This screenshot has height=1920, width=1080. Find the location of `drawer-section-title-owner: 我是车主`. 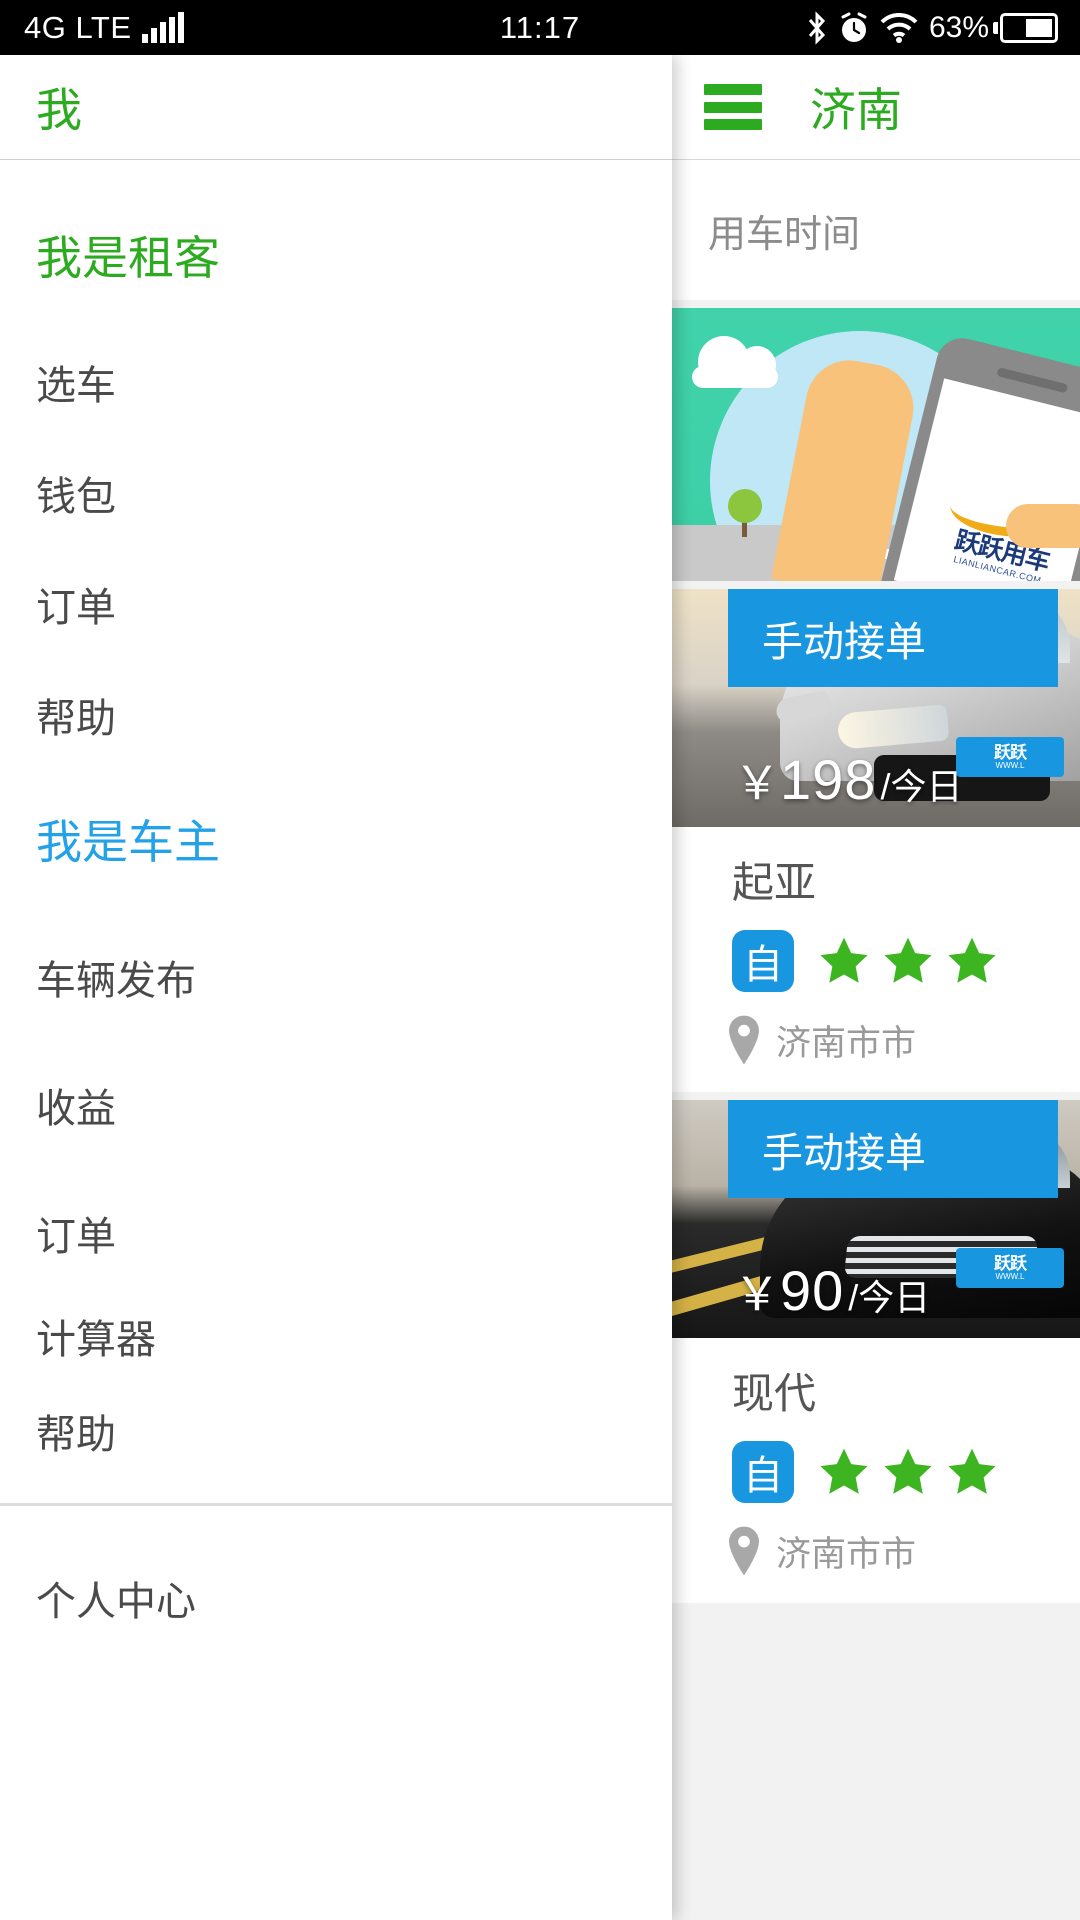

drawer-section-title-owner: 我是车主 is located at coordinates (128, 842).